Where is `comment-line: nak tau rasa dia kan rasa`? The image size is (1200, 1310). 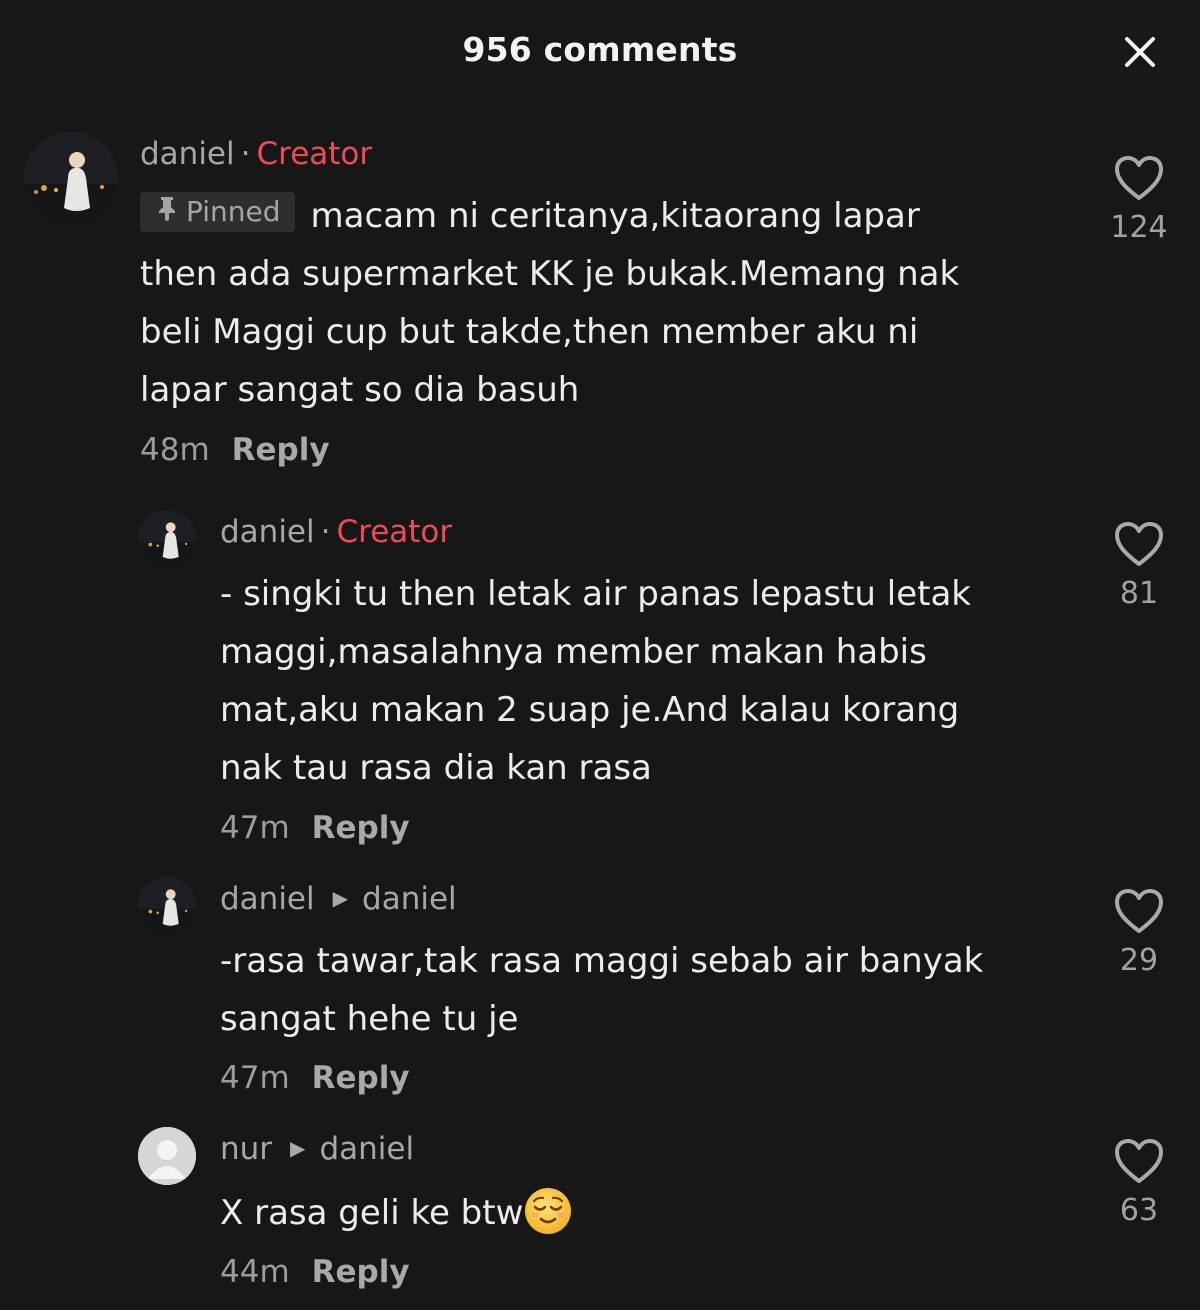 comment-line: nak tau rasa dia kan rasa is located at coordinates (436, 768).